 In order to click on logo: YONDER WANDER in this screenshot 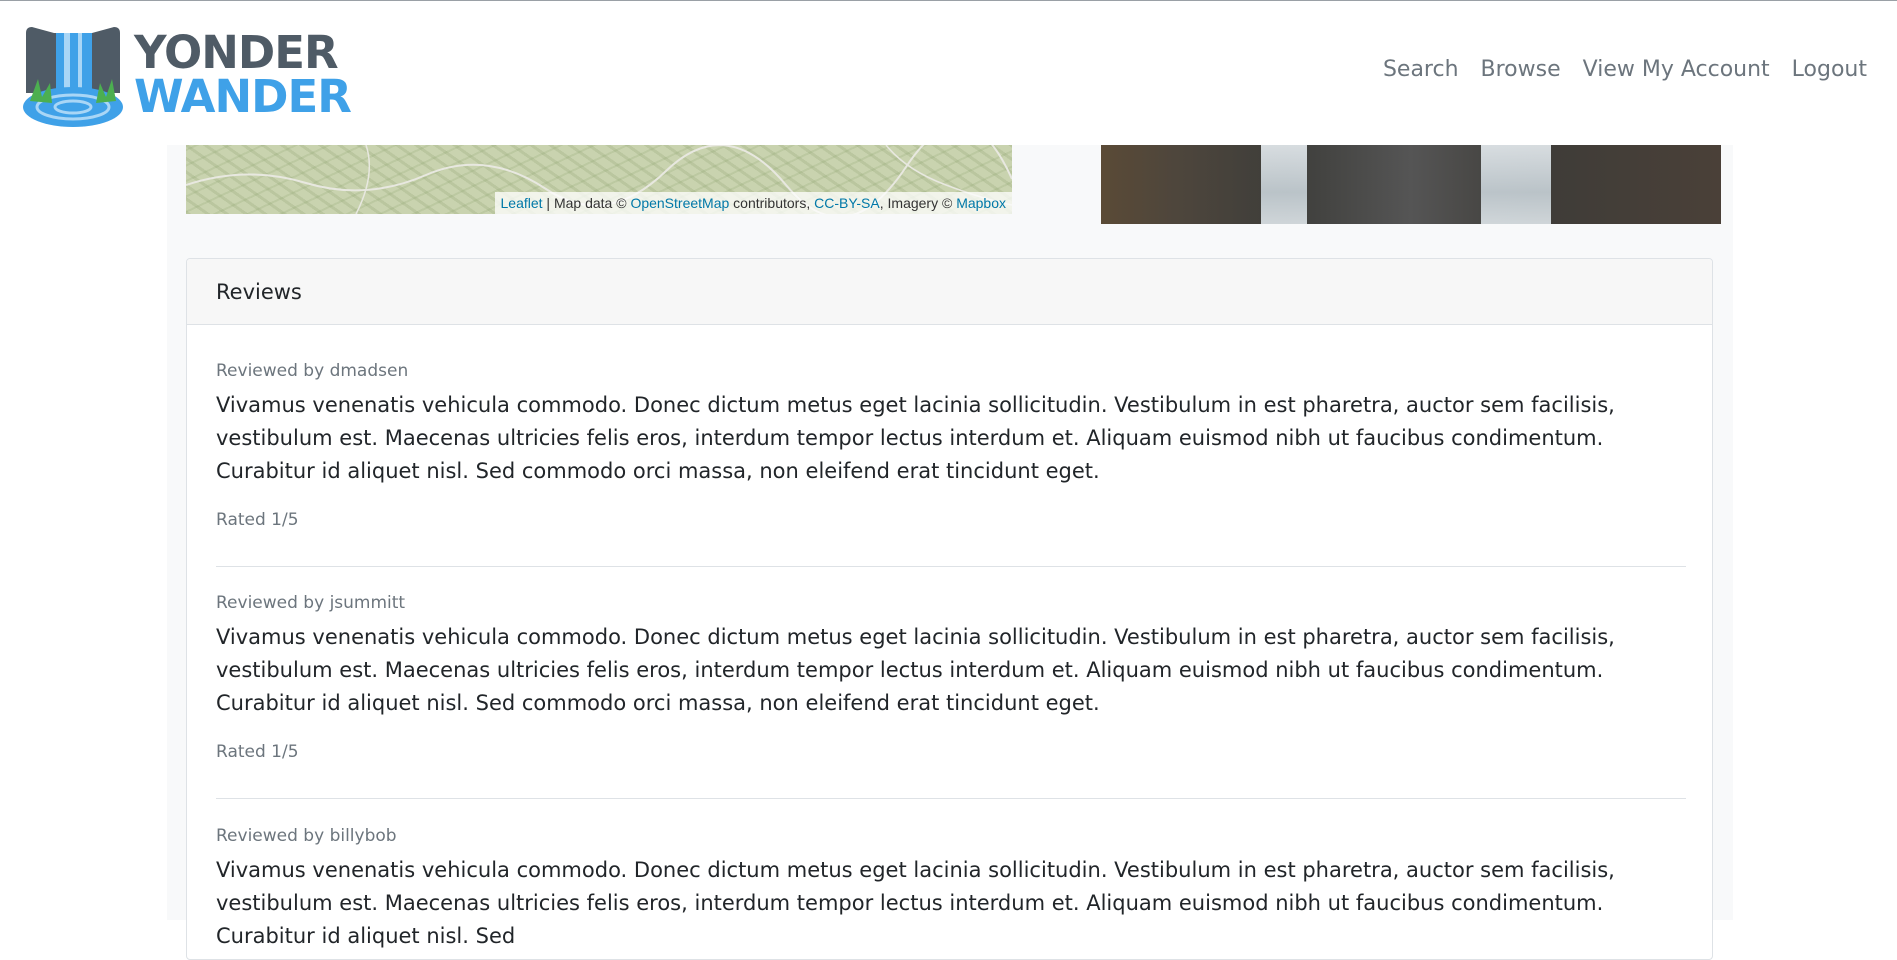, I will do `click(186, 77)`.